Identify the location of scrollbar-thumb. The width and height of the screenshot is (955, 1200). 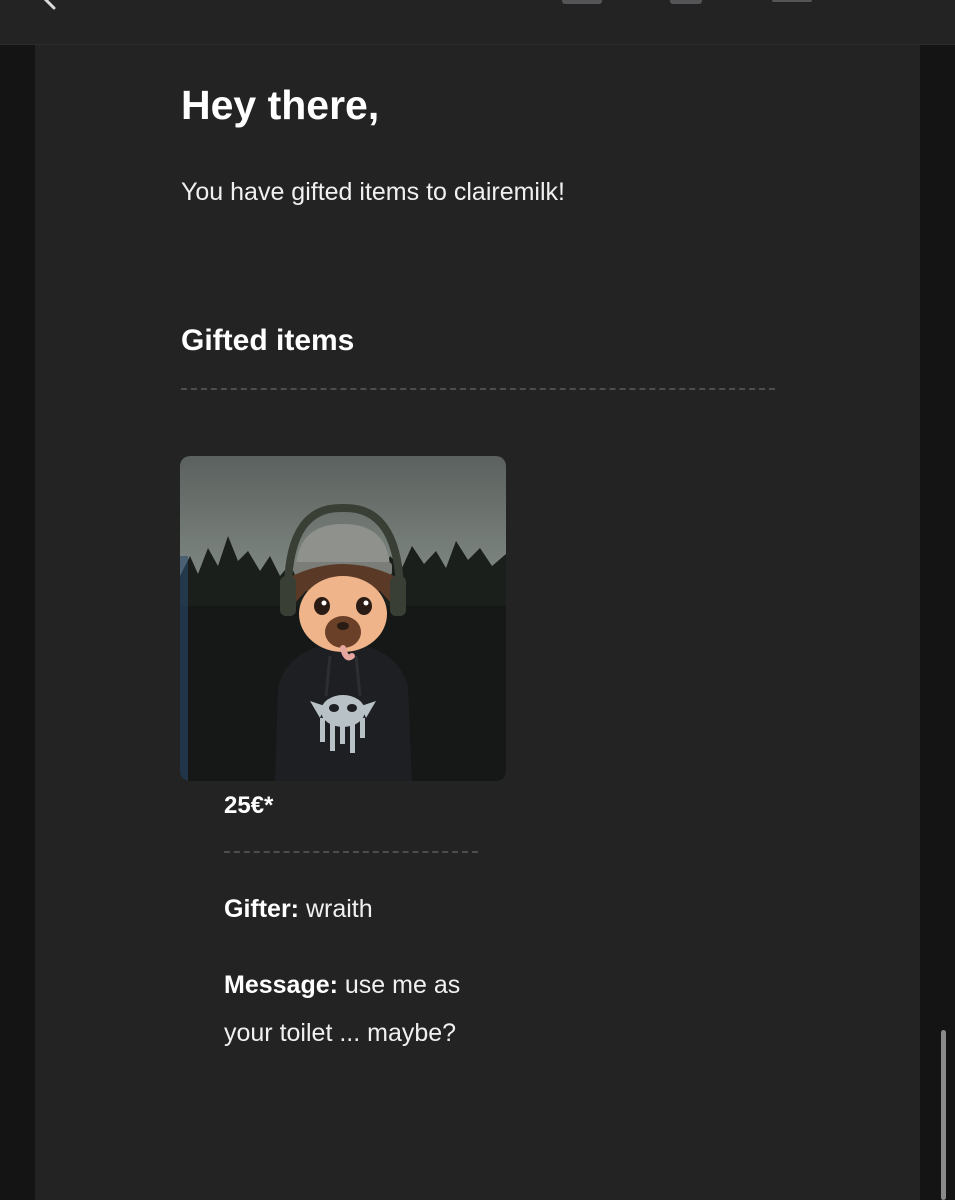
(943, 1115).